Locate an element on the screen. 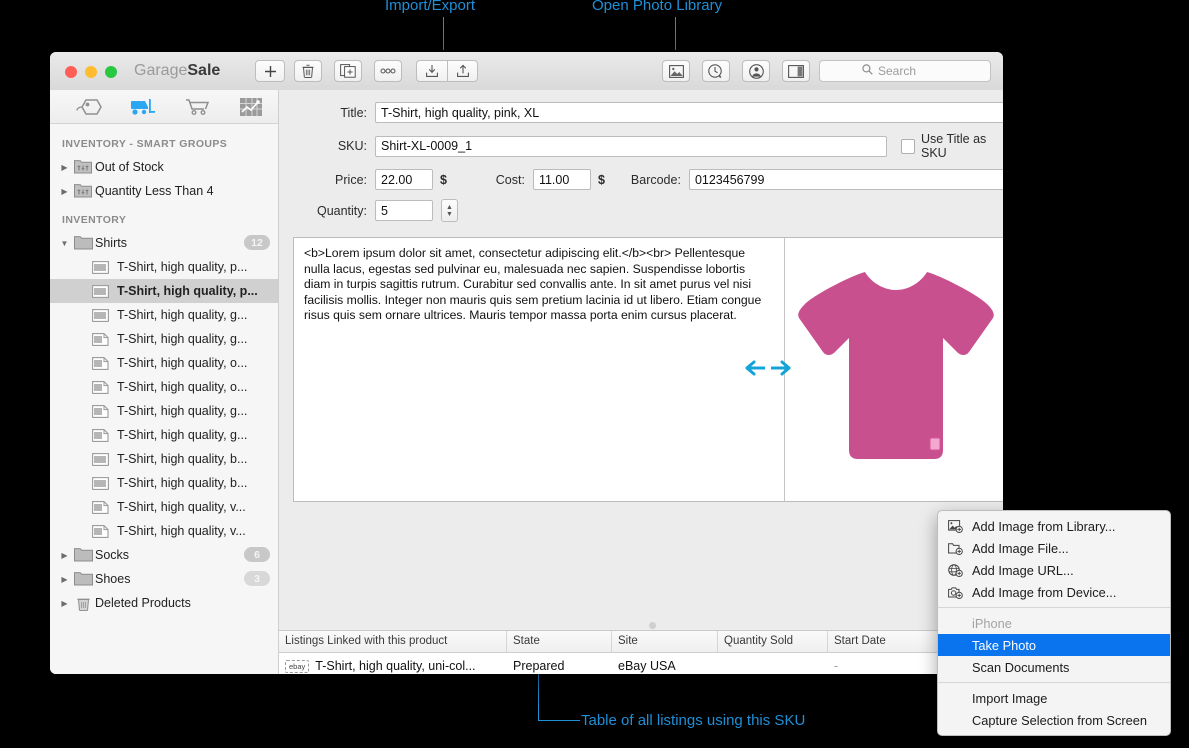 This screenshot has height=748, width=1189. minimize-button is located at coordinates (91, 72).